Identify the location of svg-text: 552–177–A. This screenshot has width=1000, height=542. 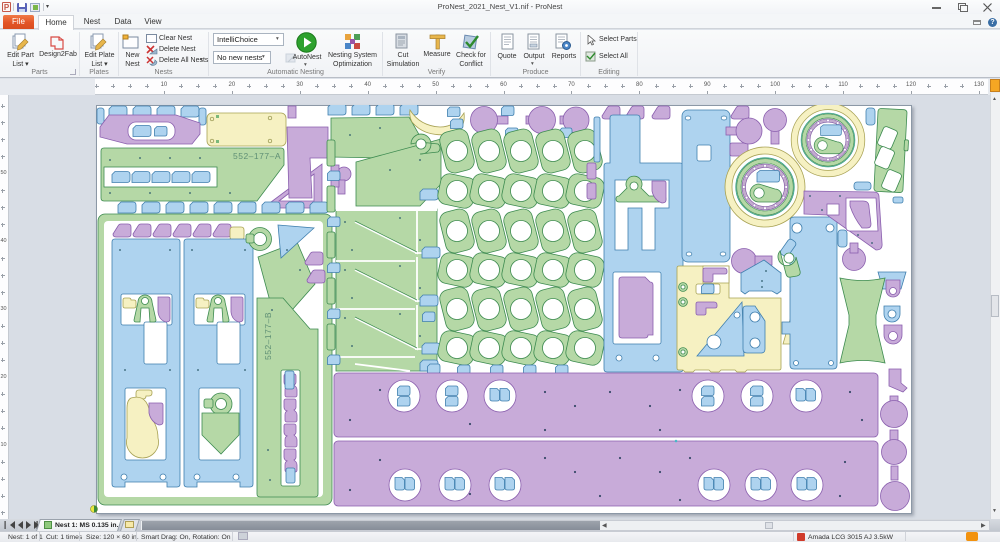
(257, 156).